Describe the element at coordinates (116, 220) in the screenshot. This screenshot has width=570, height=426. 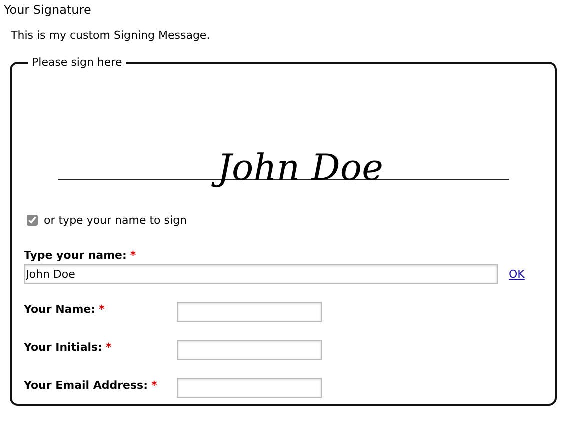
I see `checkbox-label: or type your name to sign` at that location.